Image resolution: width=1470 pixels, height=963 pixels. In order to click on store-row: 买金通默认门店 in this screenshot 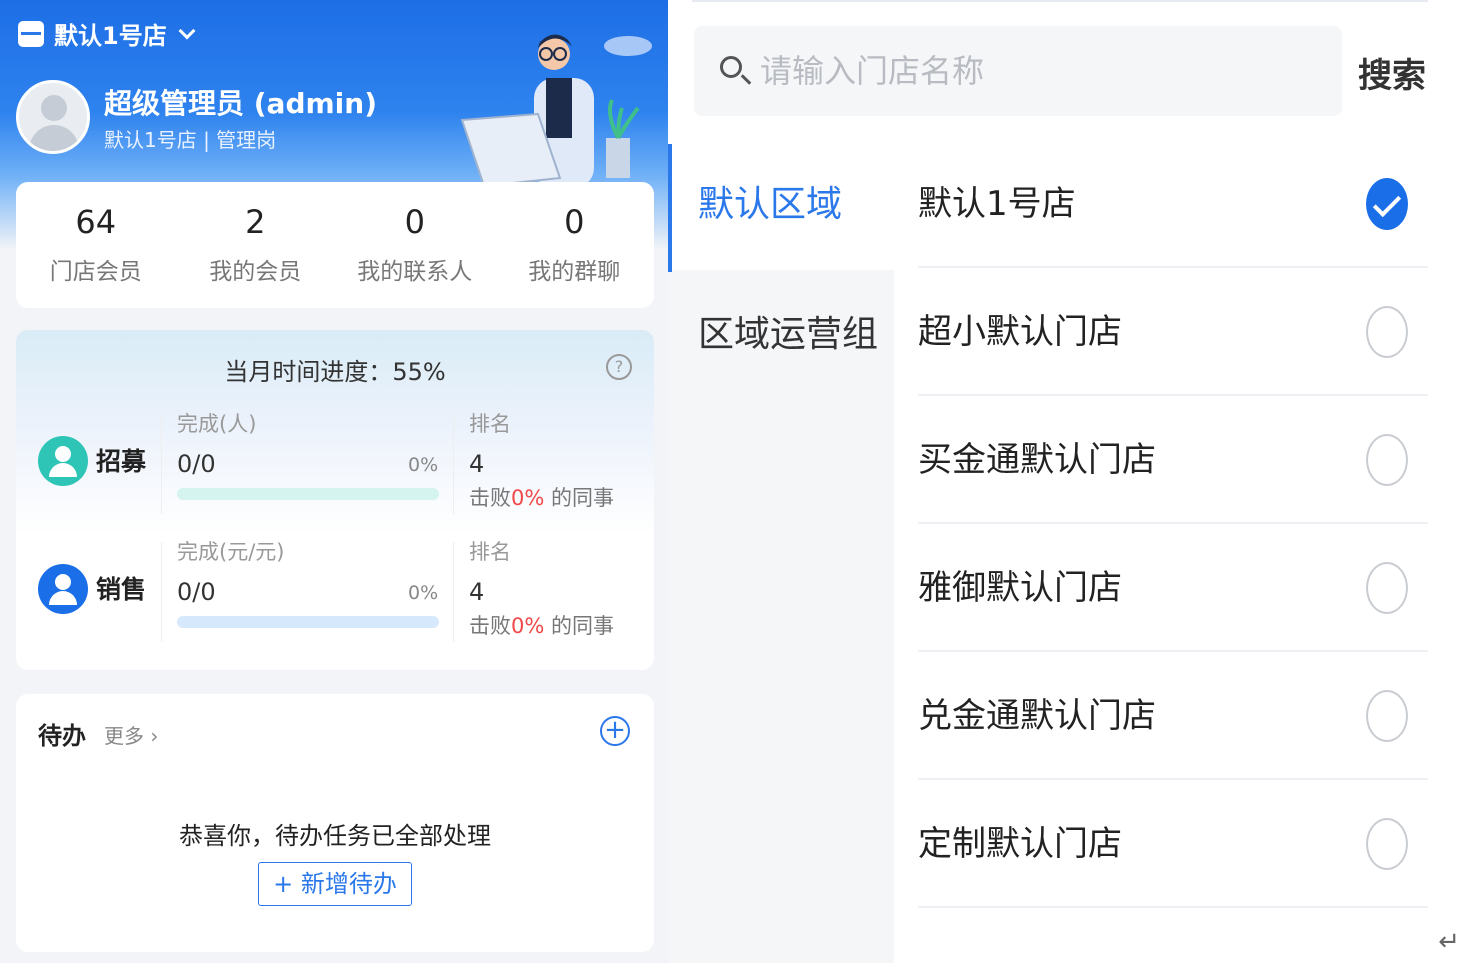, I will do `click(1173, 460)`.